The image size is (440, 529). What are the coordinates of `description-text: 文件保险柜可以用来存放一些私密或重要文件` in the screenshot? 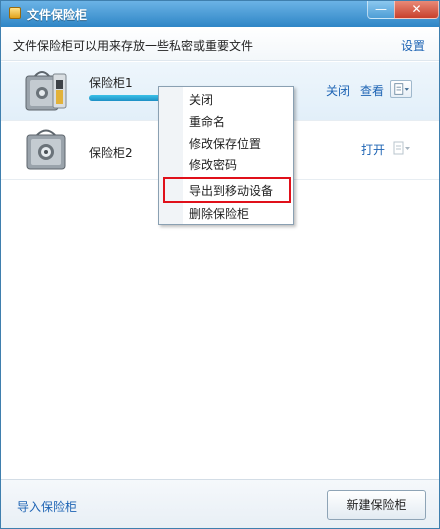 It's located at (133, 46).